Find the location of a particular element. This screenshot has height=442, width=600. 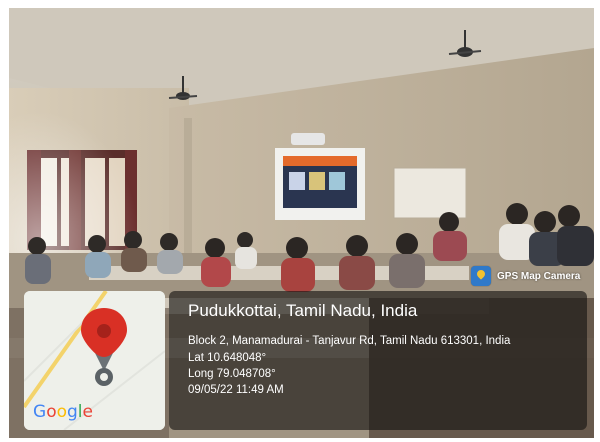

latitude-text: Lat 10.648048° is located at coordinates (227, 358).